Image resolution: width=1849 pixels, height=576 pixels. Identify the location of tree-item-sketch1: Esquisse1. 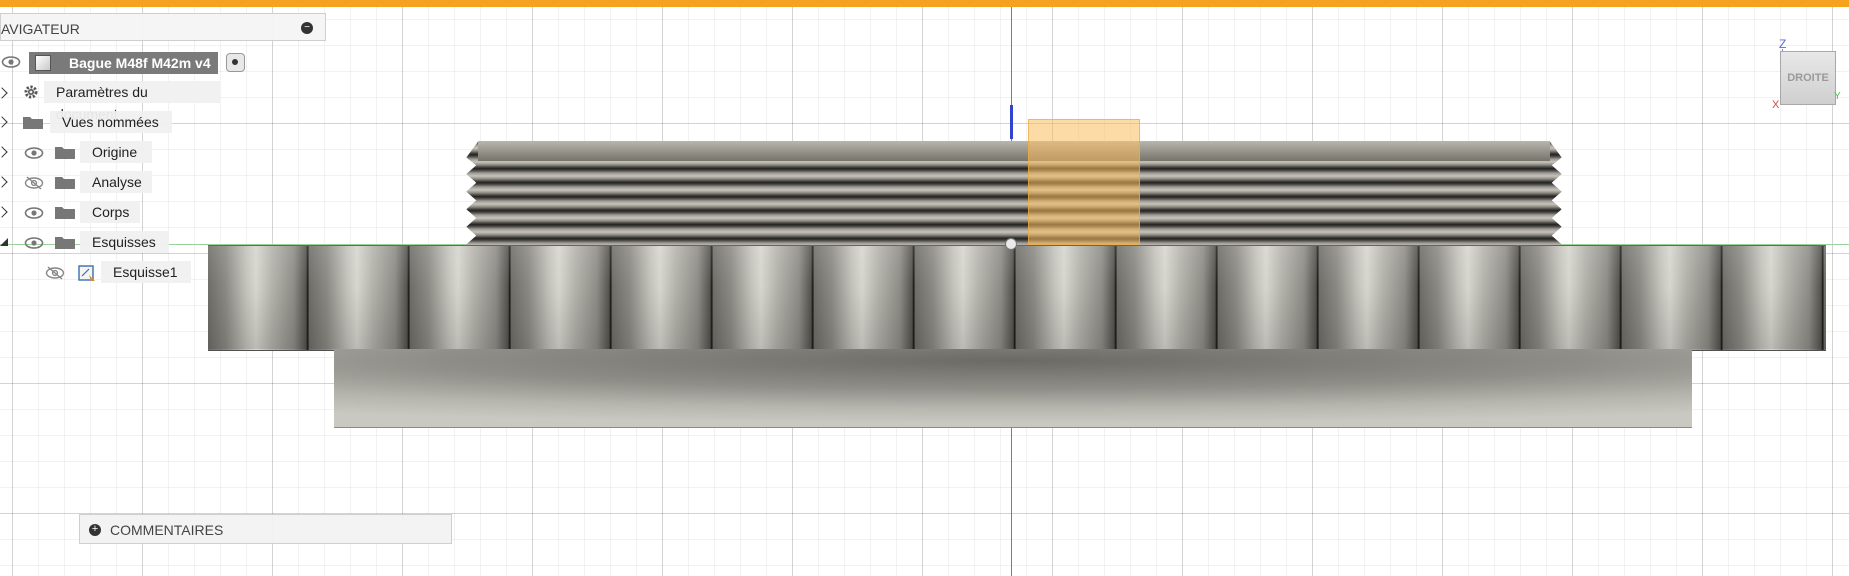
(146, 272).